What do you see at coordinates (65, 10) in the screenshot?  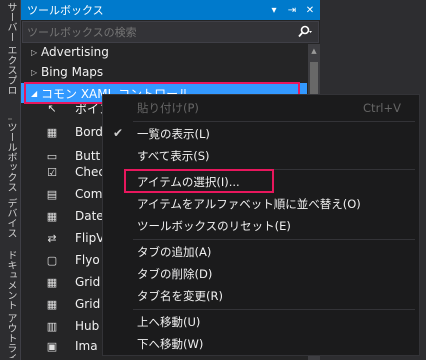 I see `toolbox-title: ツールボックス` at bounding box center [65, 10].